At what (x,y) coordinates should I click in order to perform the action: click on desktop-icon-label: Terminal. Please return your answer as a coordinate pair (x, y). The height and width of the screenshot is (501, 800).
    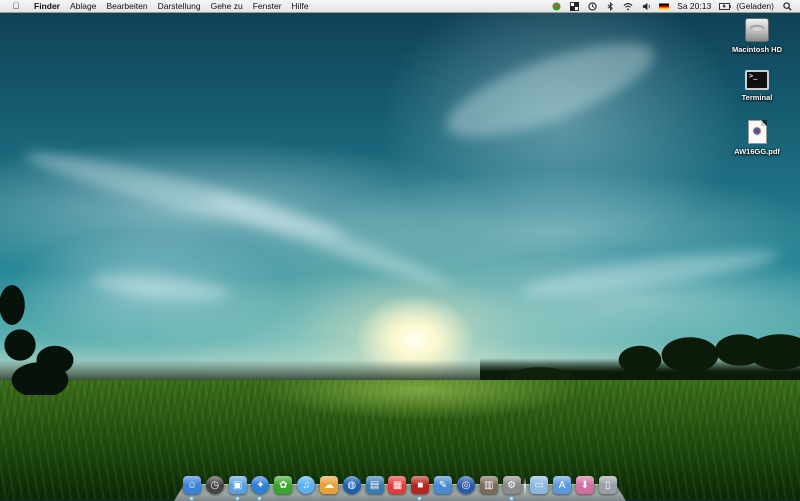
    Looking at the image, I should click on (757, 97).